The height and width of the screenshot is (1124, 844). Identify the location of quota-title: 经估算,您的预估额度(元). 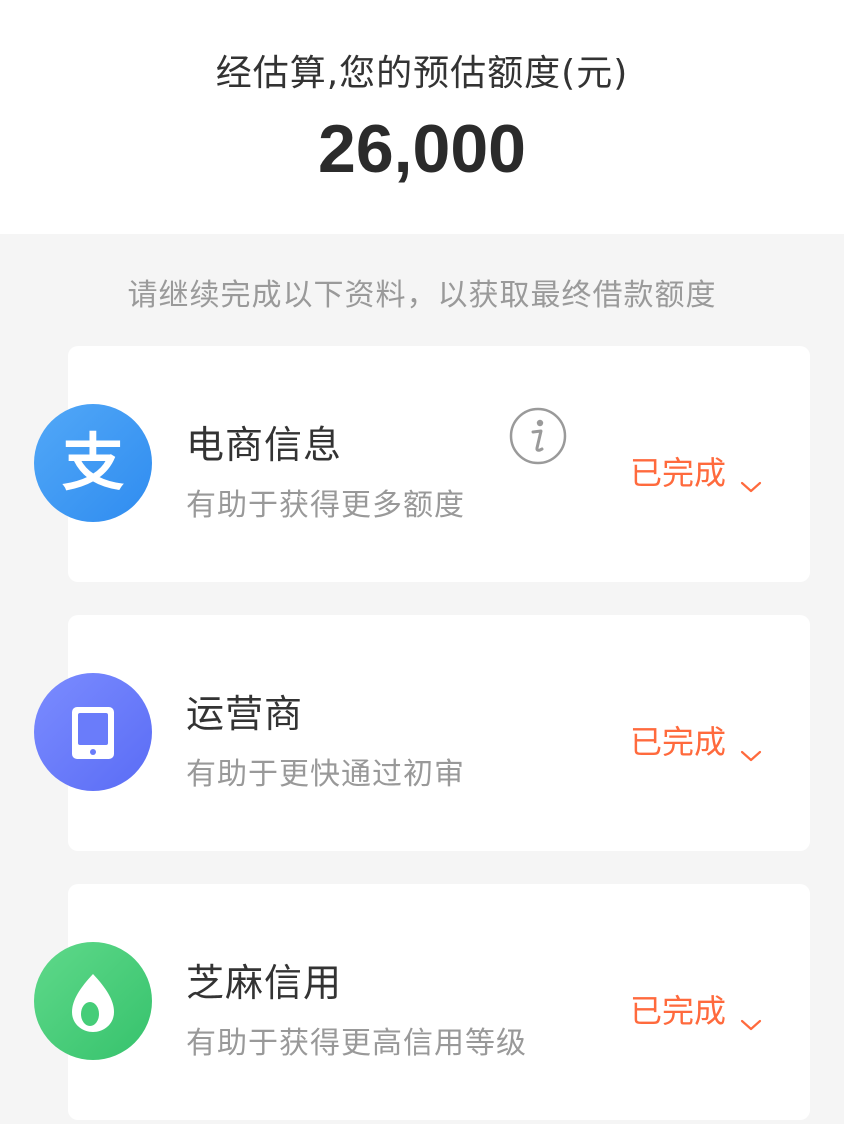
(422, 73).